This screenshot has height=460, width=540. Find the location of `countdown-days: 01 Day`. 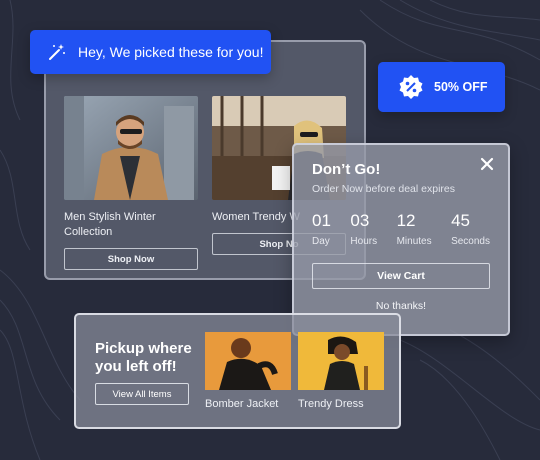

countdown-days: 01 Day is located at coordinates (321, 229).